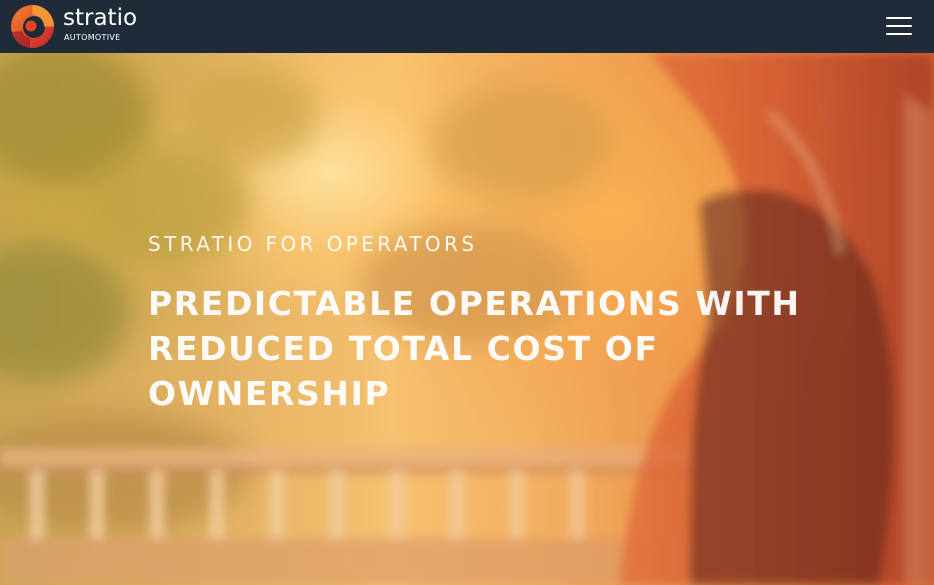  What do you see at coordinates (467, 26) in the screenshot?
I see `top-navigation-bar: stratio AUTOMOTIVE` at bounding box center [467, 26].